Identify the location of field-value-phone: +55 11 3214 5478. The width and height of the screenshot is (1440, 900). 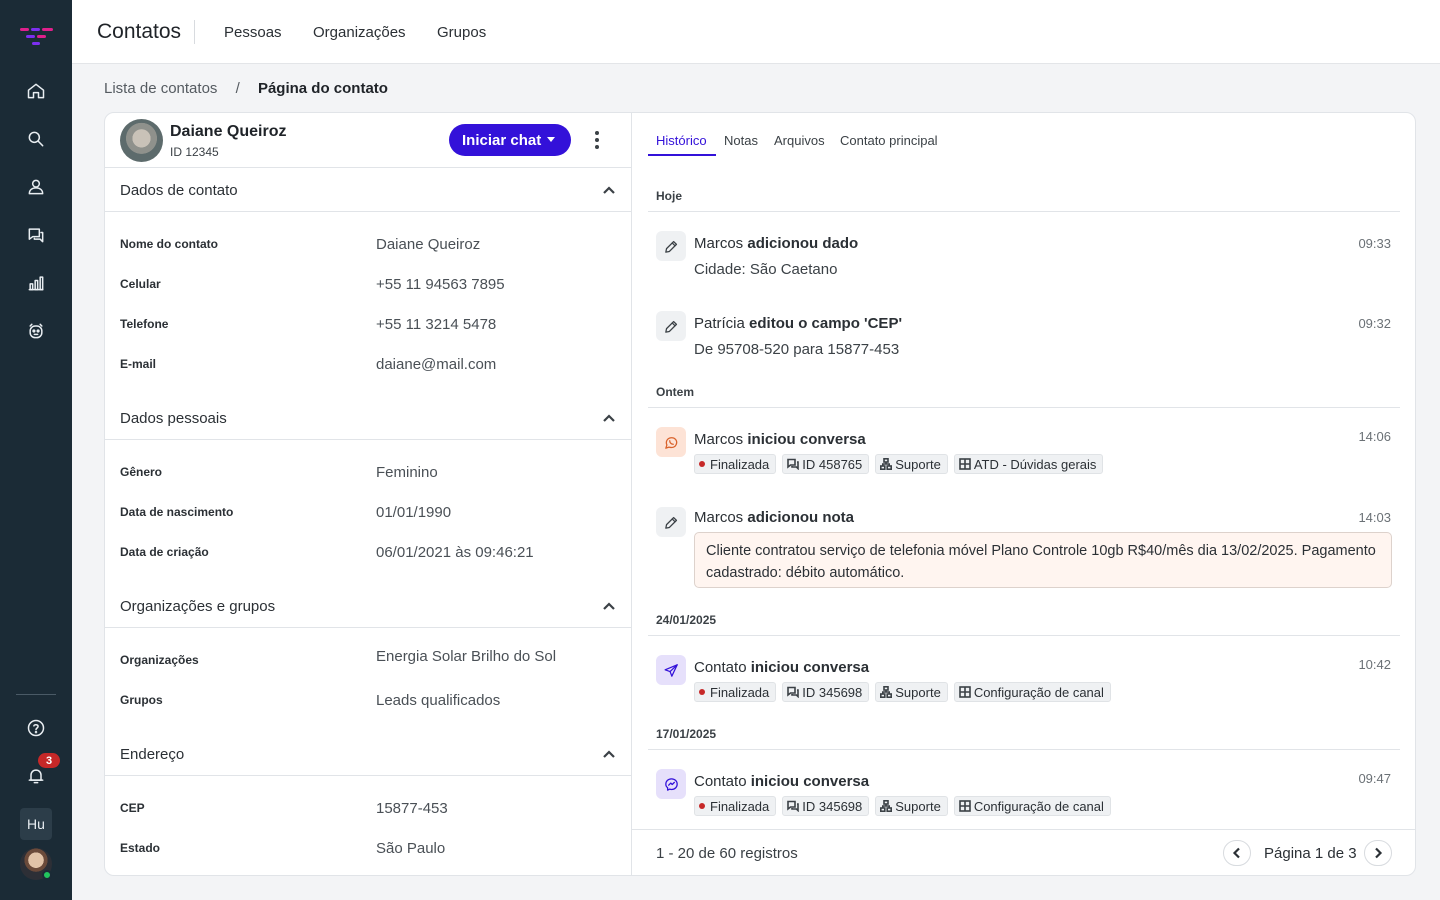
(436, 324).